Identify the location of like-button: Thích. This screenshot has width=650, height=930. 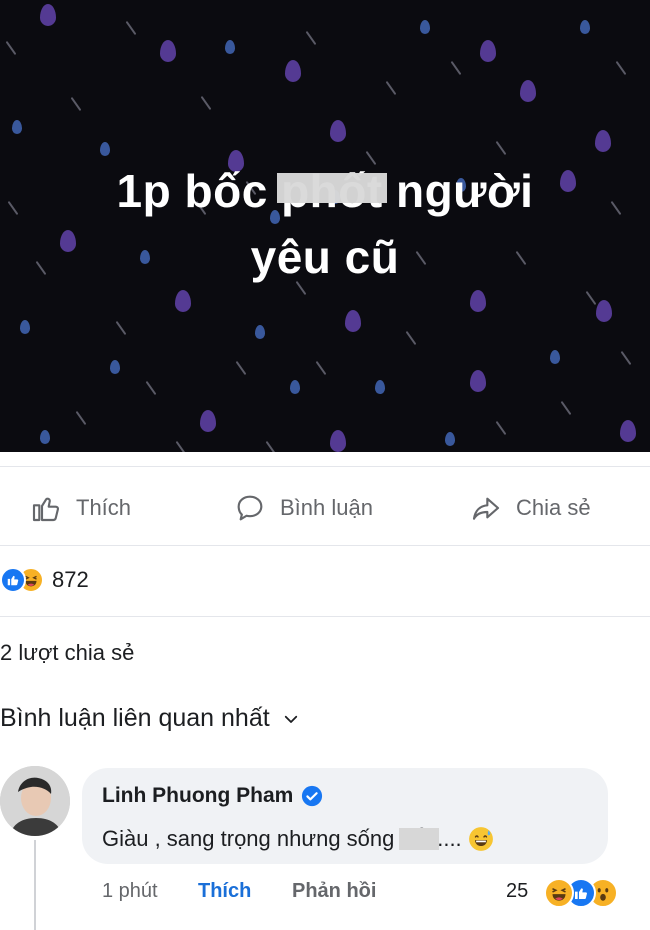
(80, 508).